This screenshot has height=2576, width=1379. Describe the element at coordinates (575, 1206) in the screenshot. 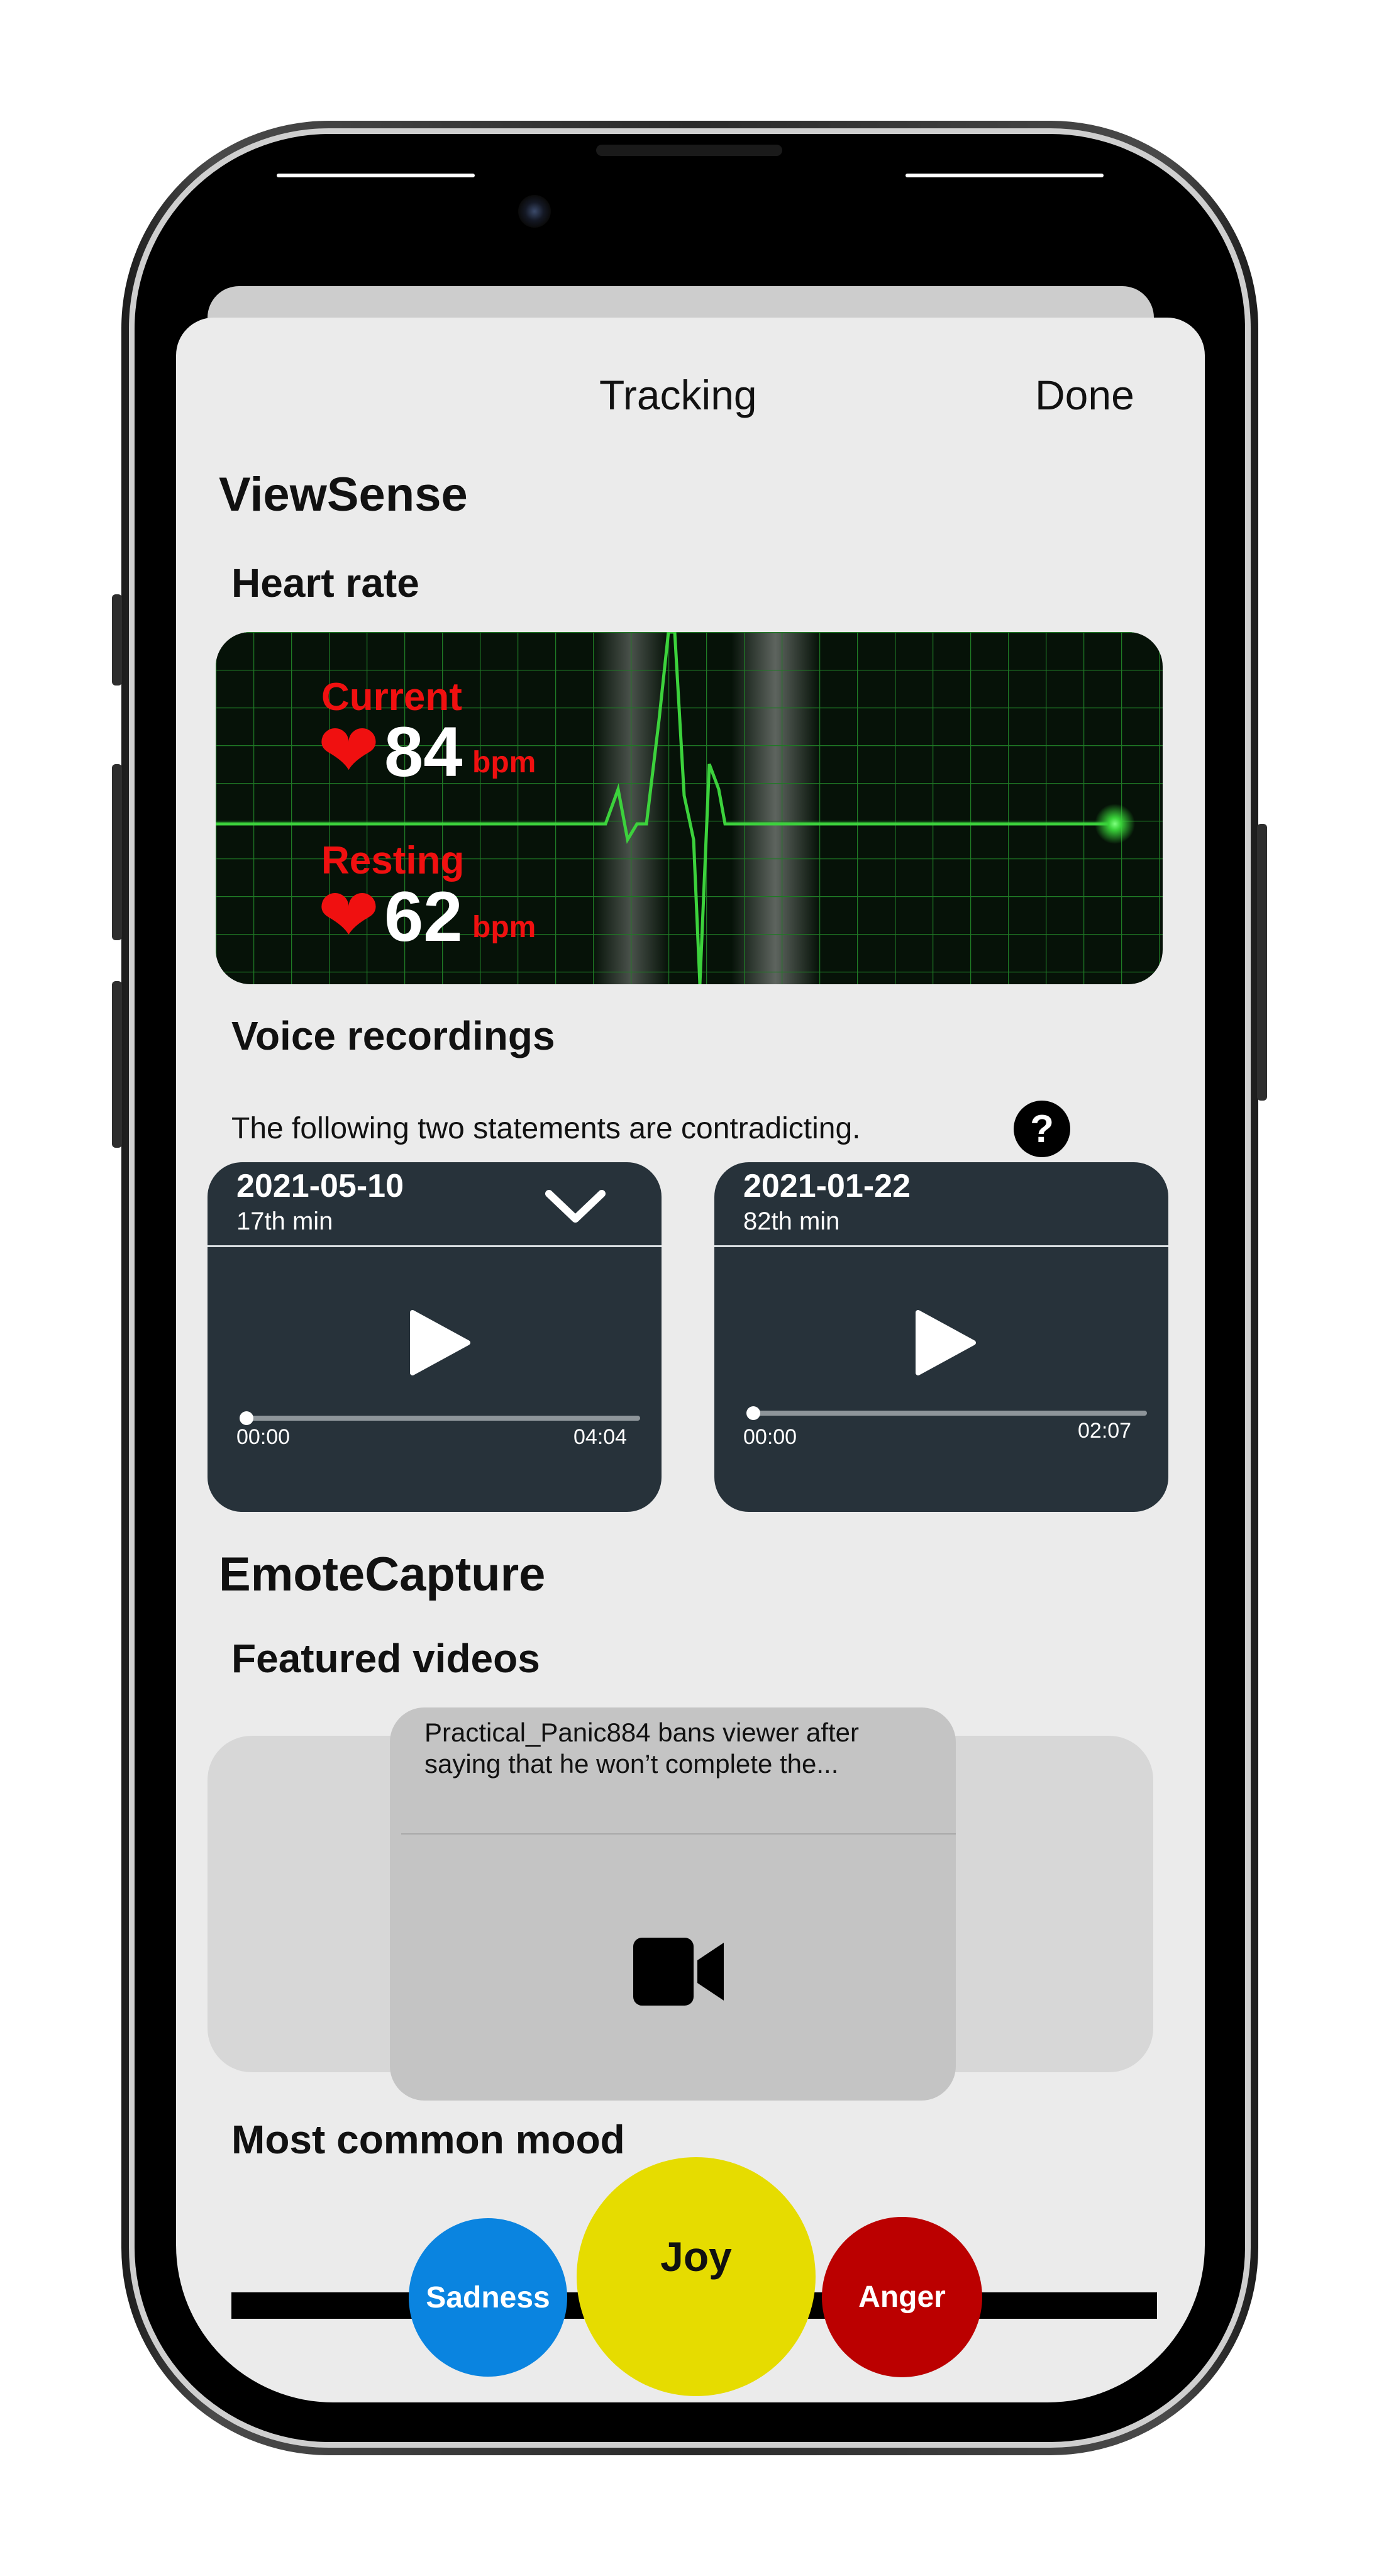

I see `chevron-down-icon` at that location.